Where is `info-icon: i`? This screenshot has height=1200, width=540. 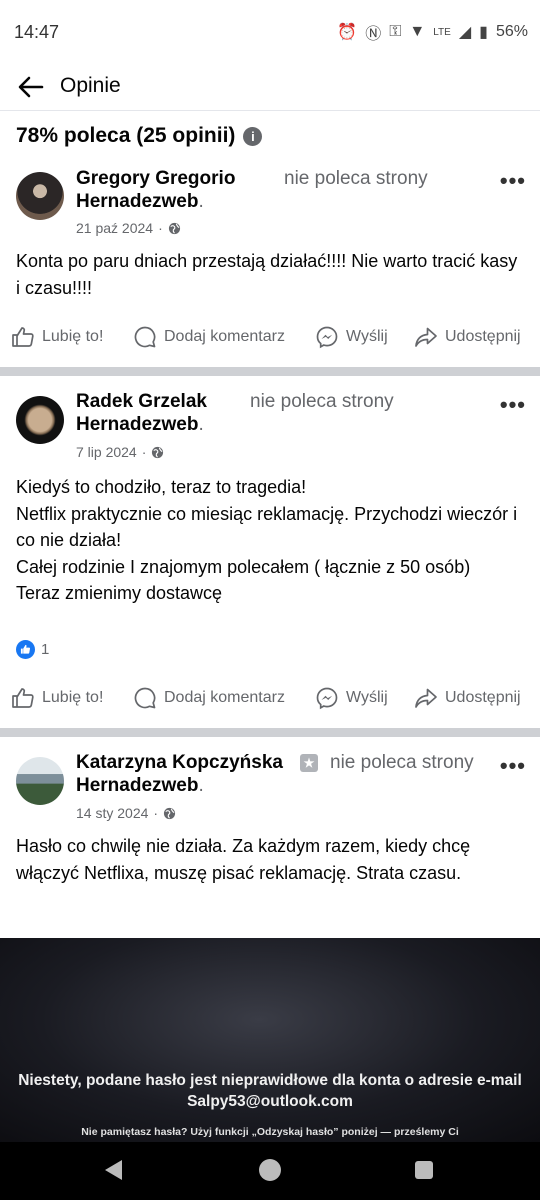
info-icon: i is located at coordinates (253, 136).